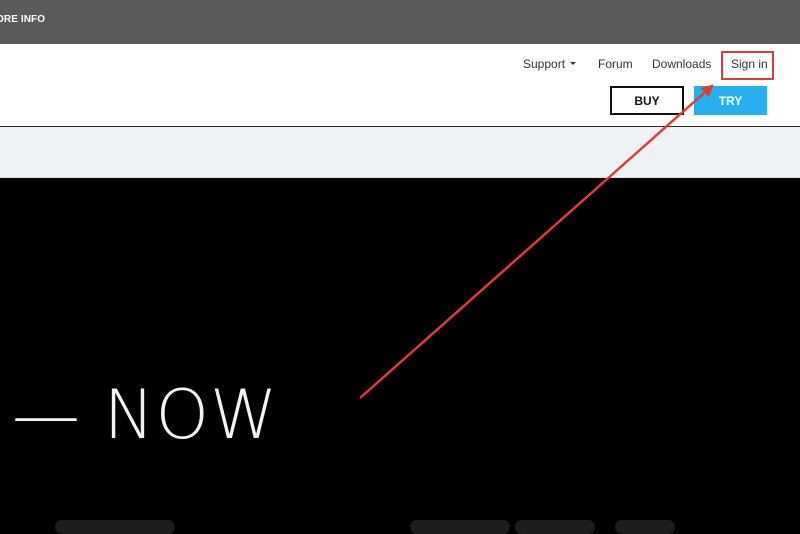  I want to click on more-info-link: ORE INFO, so click(22, 19).